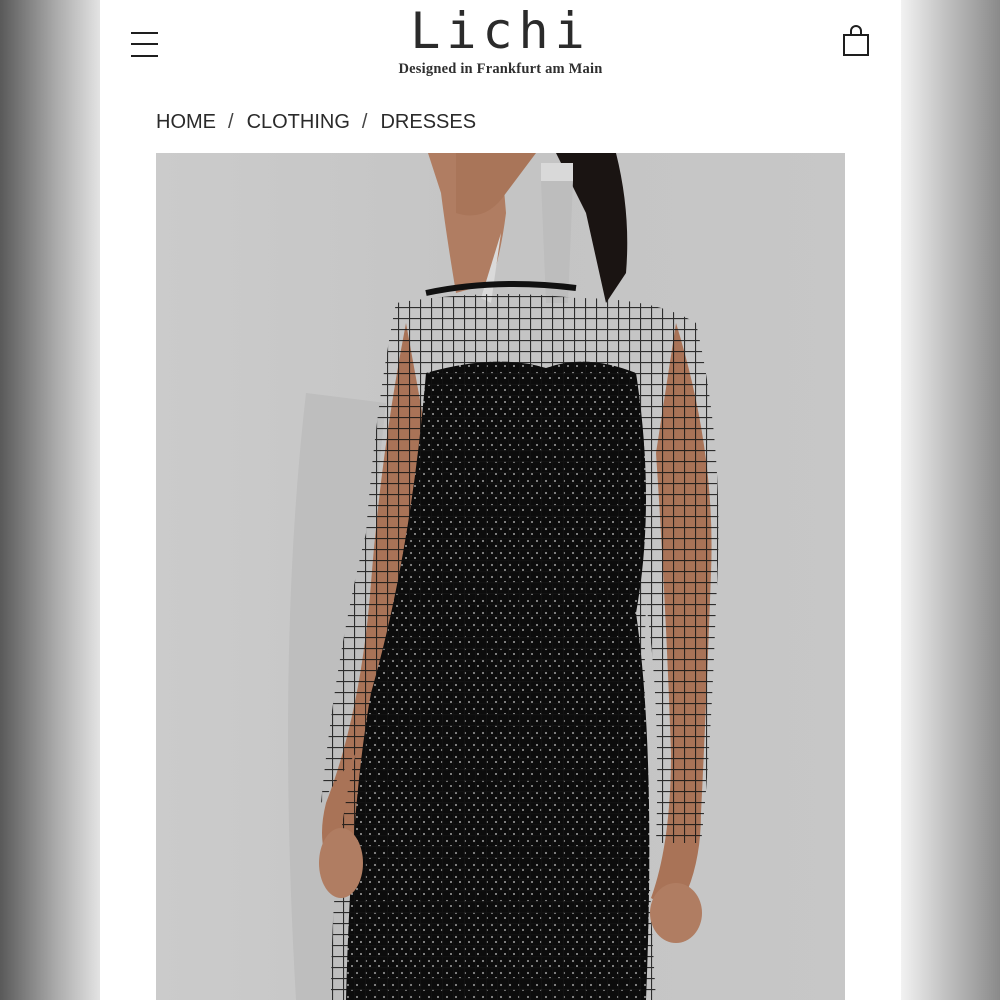  I want to click on breadcrumb-clothing-link: CLOTHING, so click(298, 122).